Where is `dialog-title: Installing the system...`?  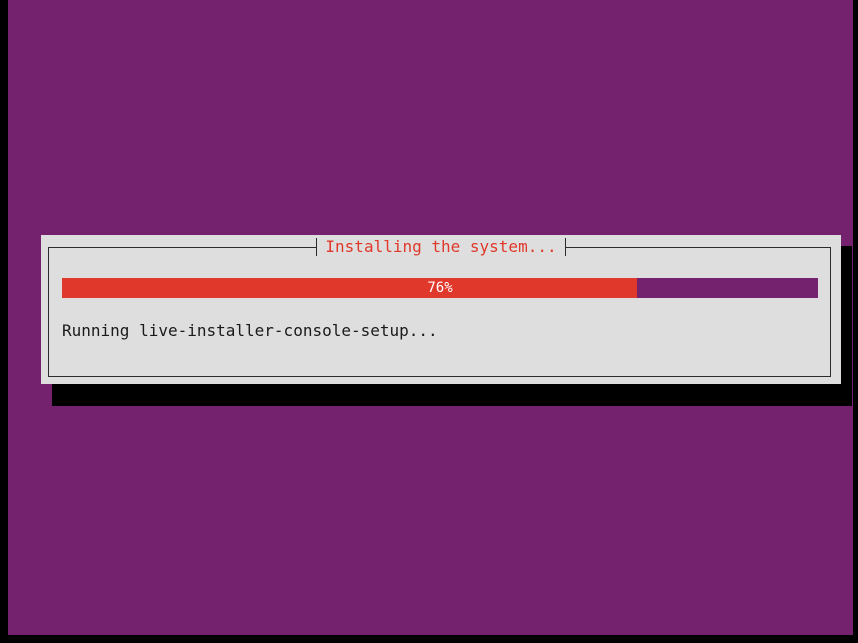
dialog-title: Installing the system... is located at coordinates (441, 246).